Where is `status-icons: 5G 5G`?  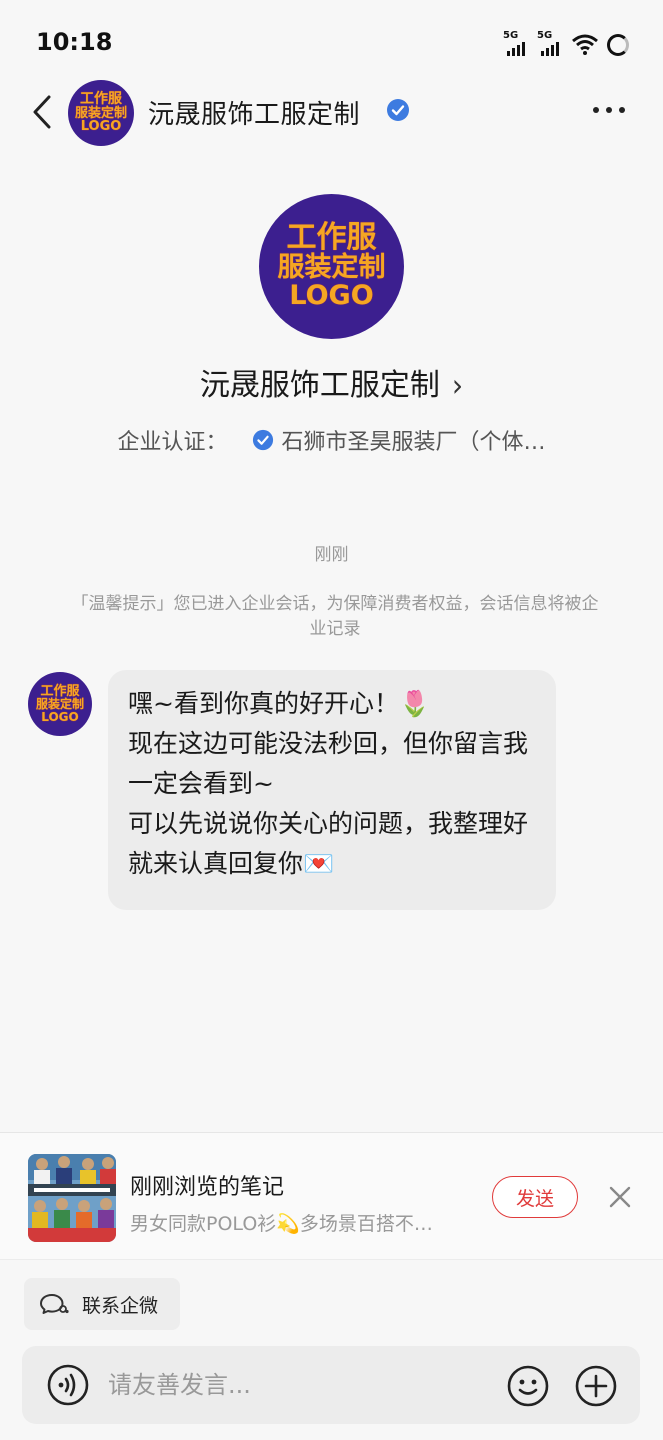 status-icons: 5G 5G is located at coordinates (566, 42).